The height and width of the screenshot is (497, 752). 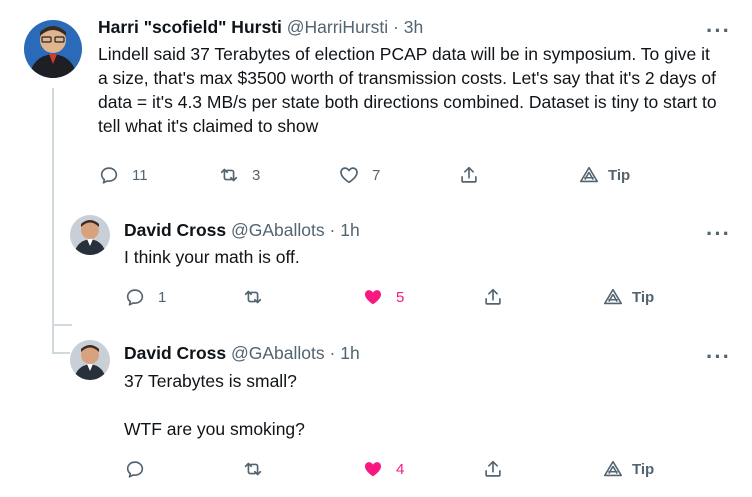 I want to click on retweet-count: 3, so click(x=256, y=175).